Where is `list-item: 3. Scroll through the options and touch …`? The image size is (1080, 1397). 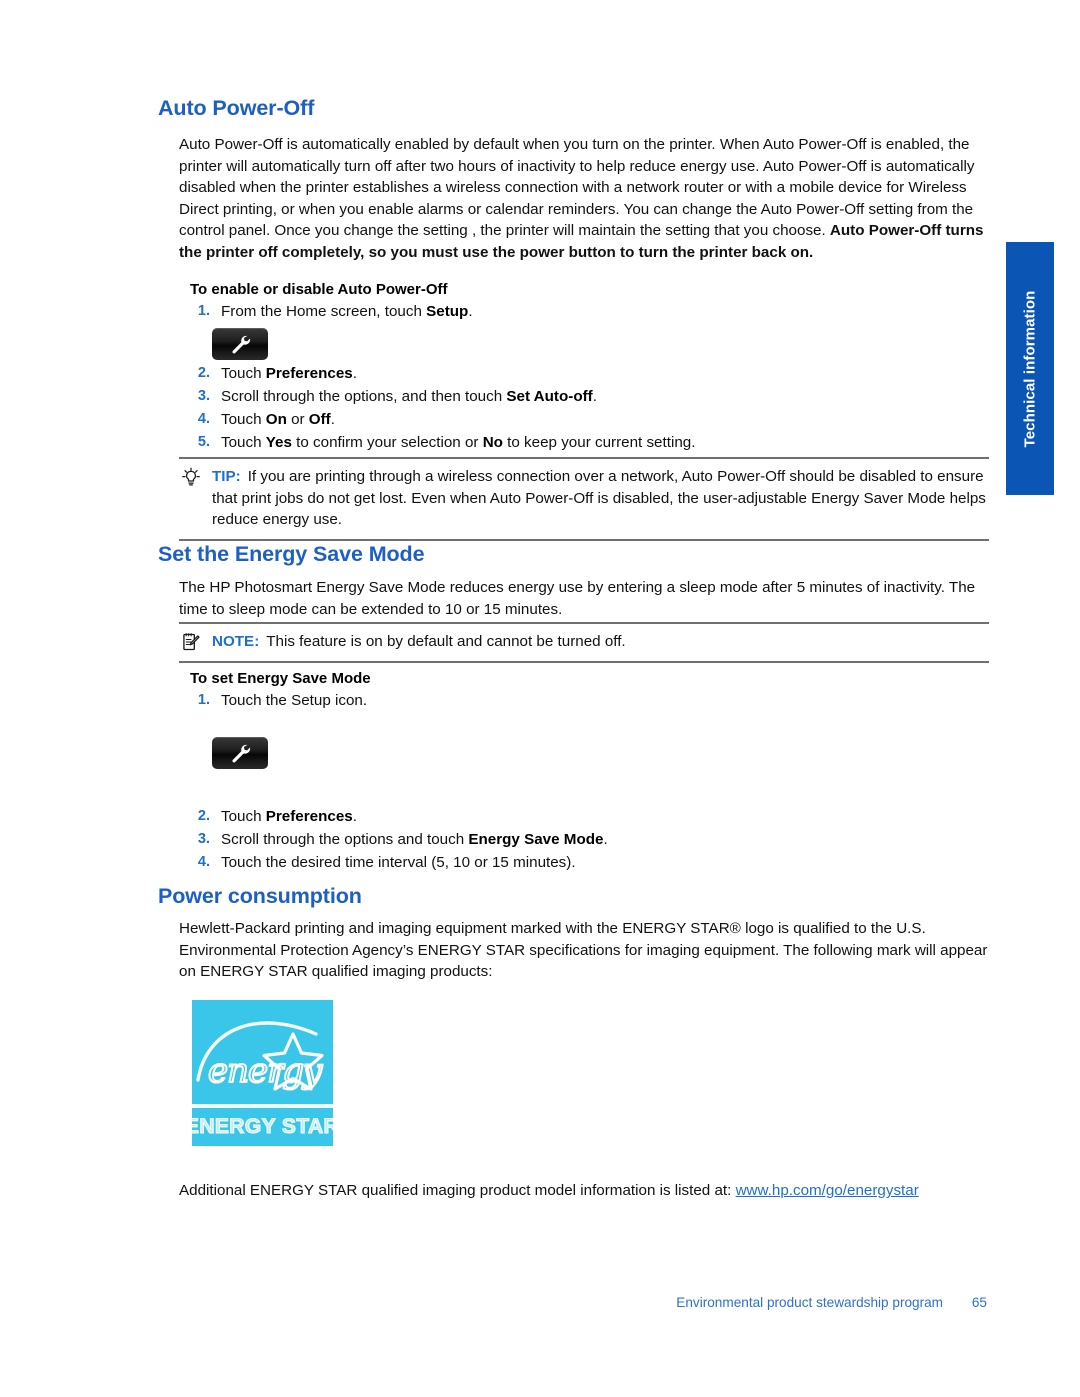
list-item: 3. Scroll through the options and touch … is located at coordinates (585, 839).